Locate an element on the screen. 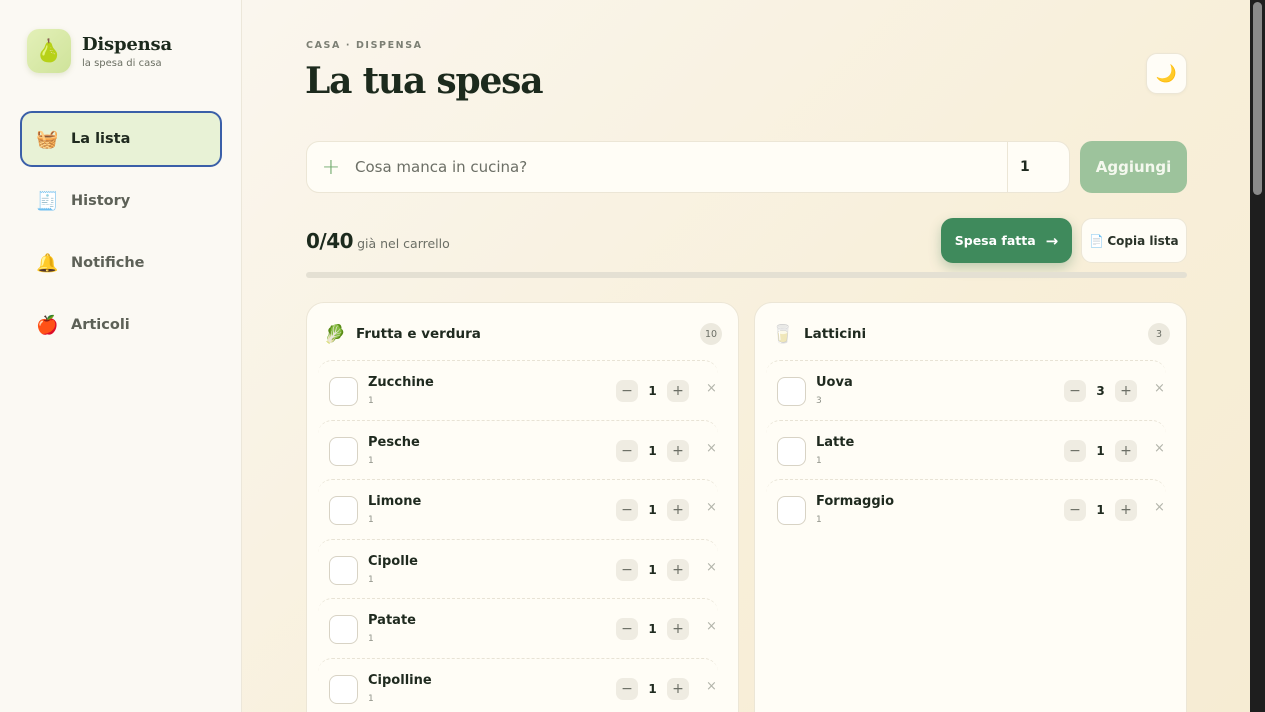 The height and width of the screenshot is (712, 1265). list-item: Zucchine 1−1 + × is located at coordinates (518, 390).